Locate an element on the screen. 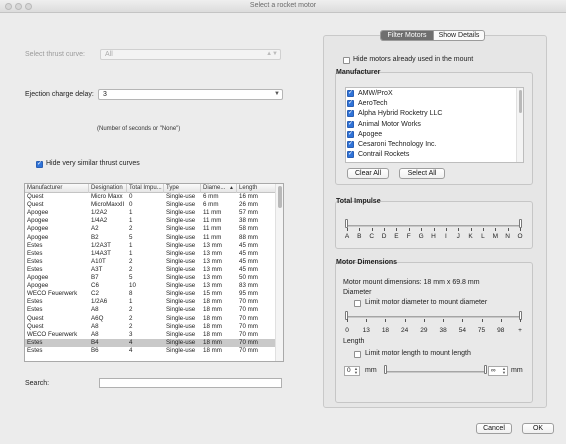 This screenshot has width=566, height=444. checkmark-icon: ✓ is located at coordinates (351, 123).